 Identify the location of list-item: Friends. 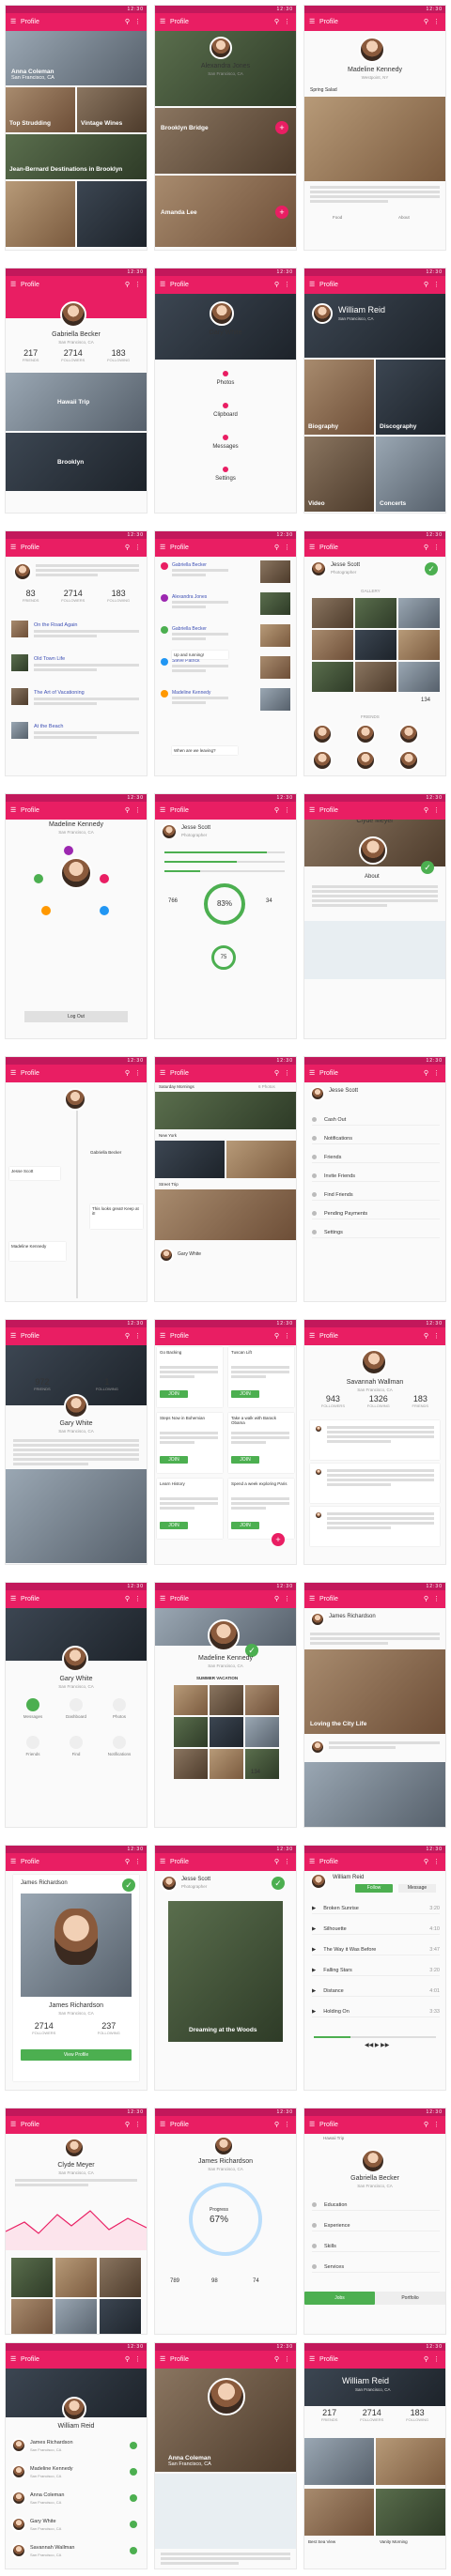
(376, 1158).